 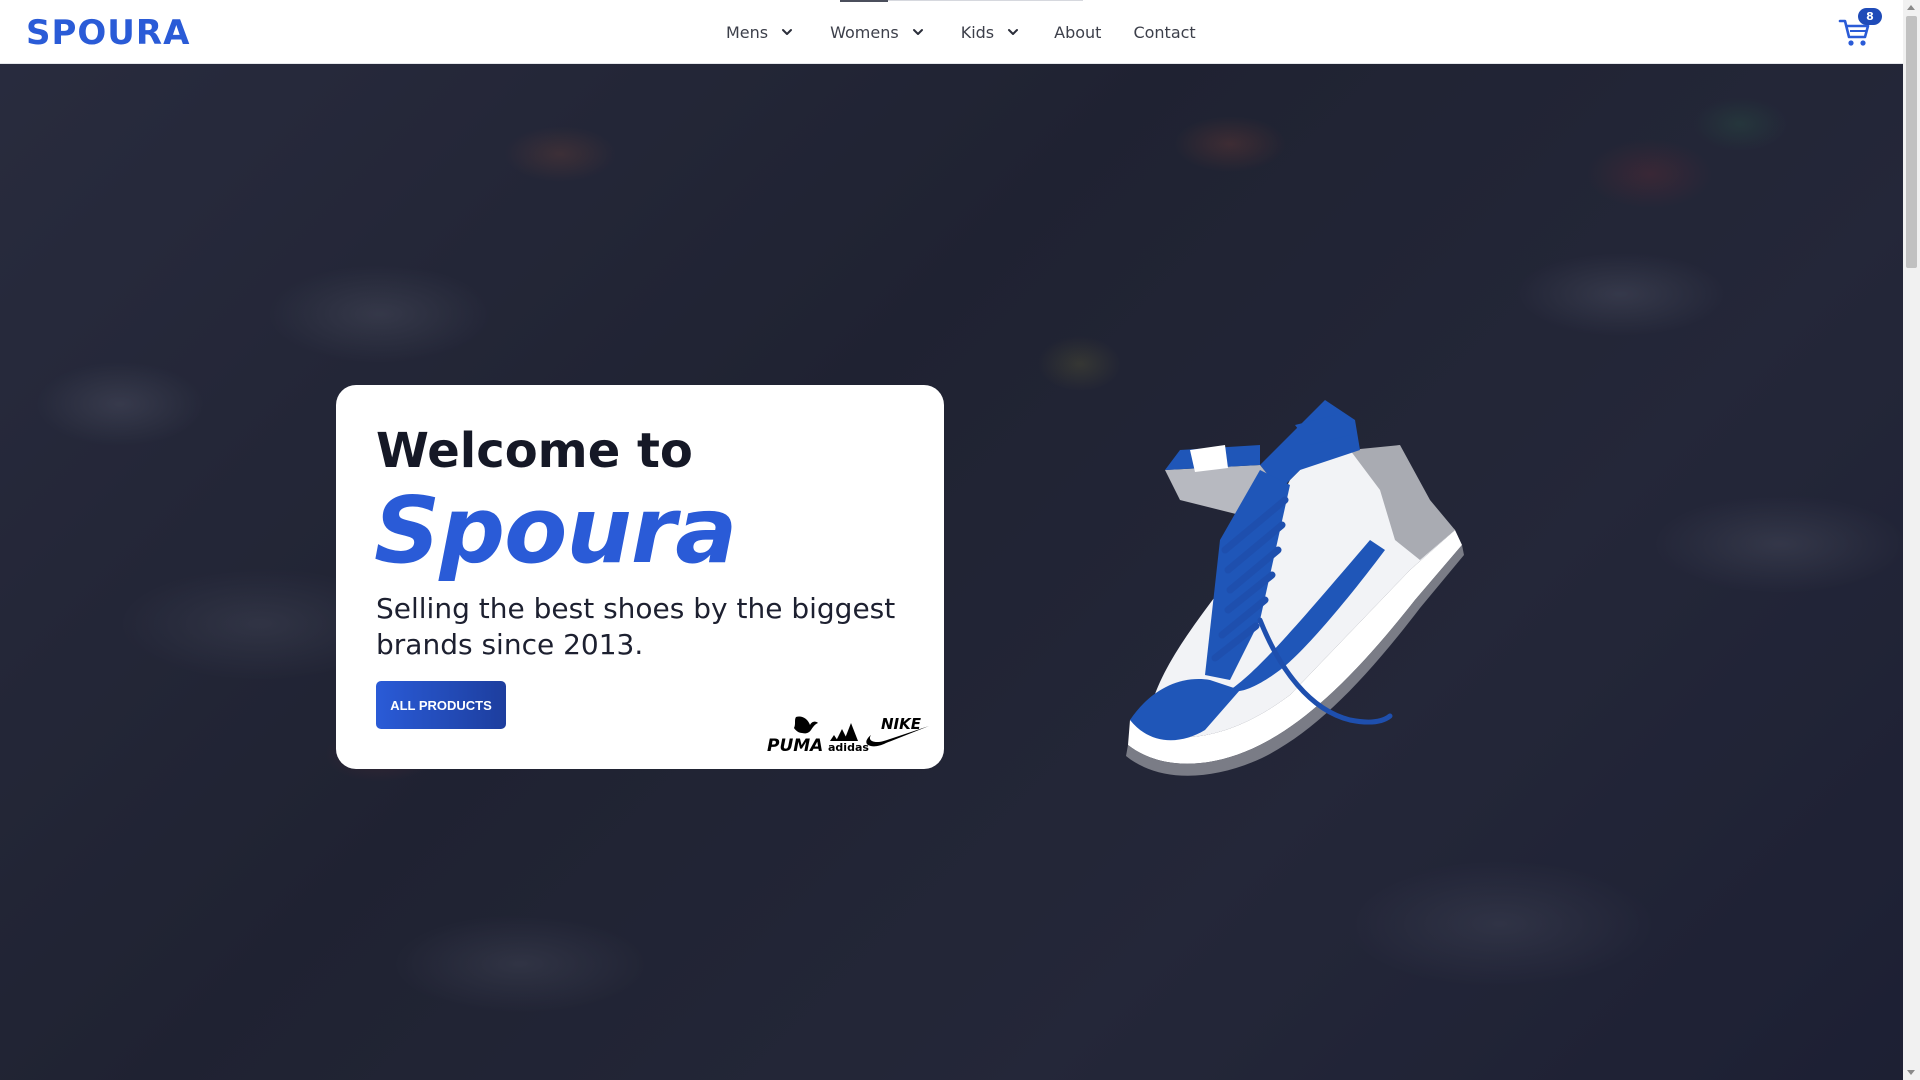 What do you see at coordinates (441, 705) in the screenshot?
I see `all-products-button: ALL PRODUCTS` at bounding box center [441, 705].